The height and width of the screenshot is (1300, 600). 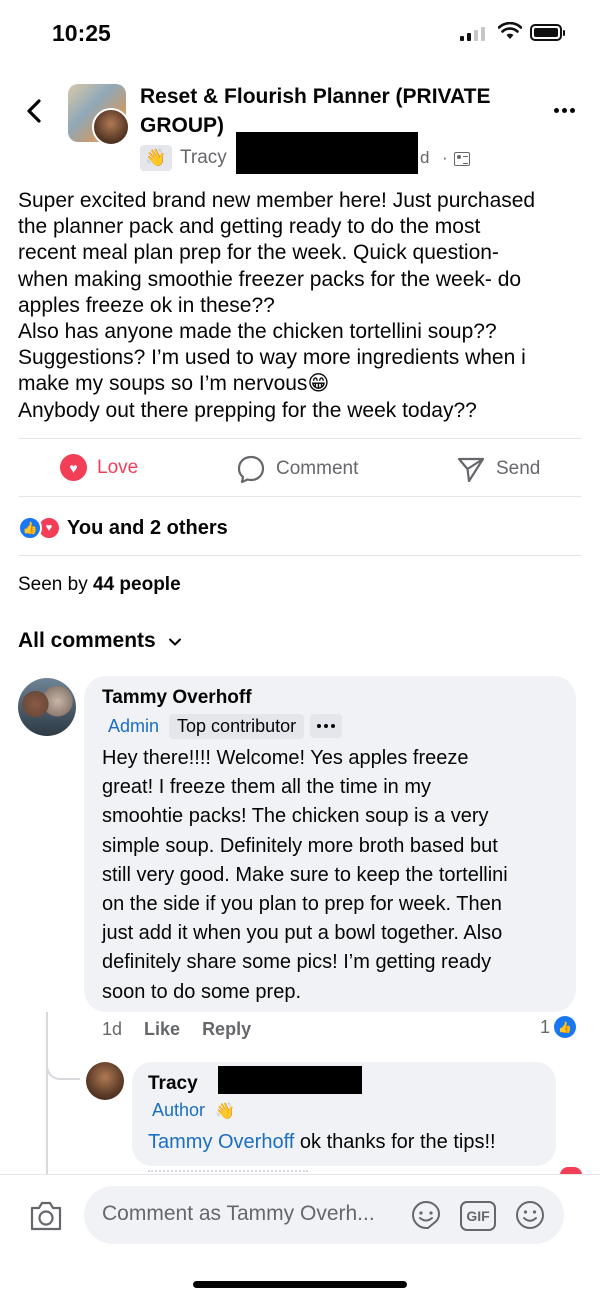 I want to click on thread-connector, so click(x=63, y=1070).